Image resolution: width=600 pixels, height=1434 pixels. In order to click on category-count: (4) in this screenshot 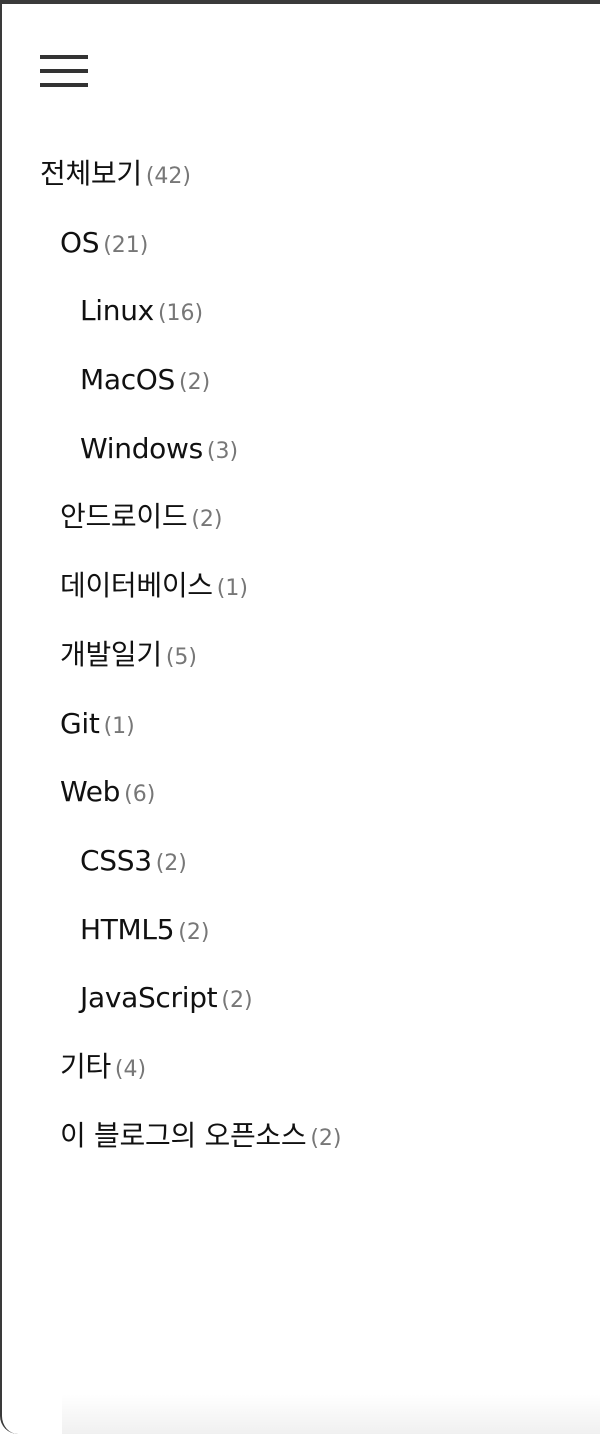, I will do `click(130, 1069)`.